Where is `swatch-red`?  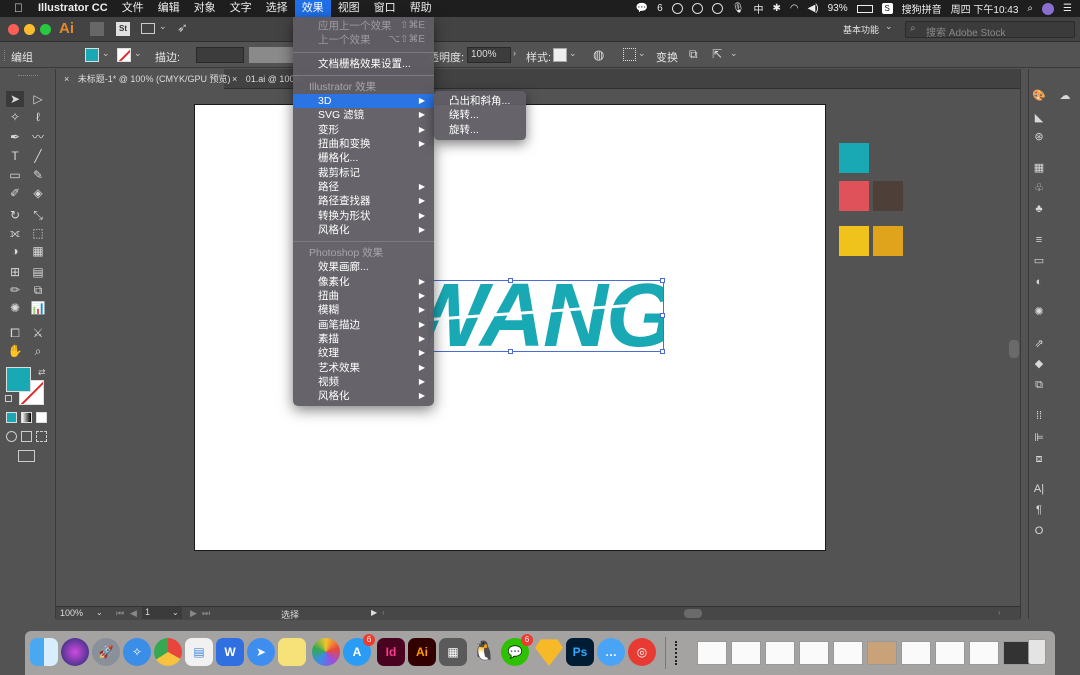 swatch-red is located at coordinates (854, 196).